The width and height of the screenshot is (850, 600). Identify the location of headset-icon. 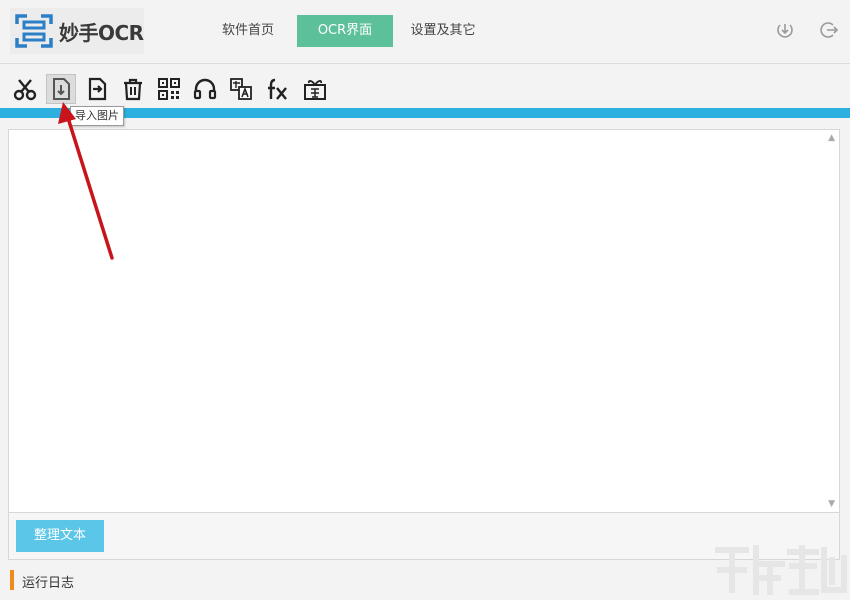
(205, 89).